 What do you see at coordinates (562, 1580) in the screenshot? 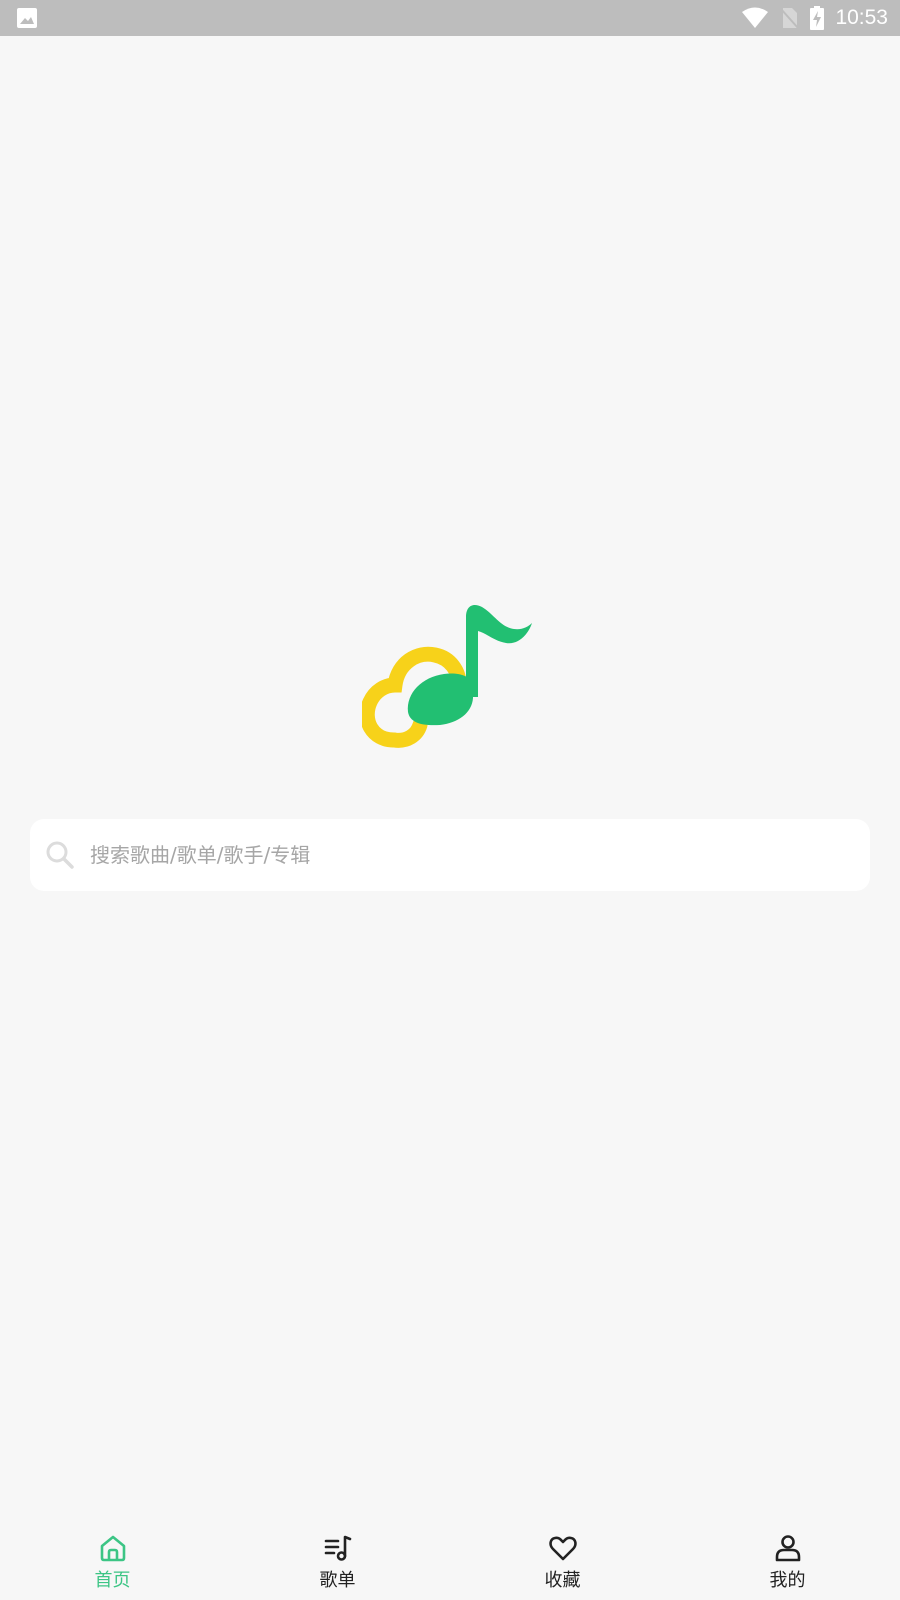
I see `tab-label: 收藏` at bounding box center [562, 1580].